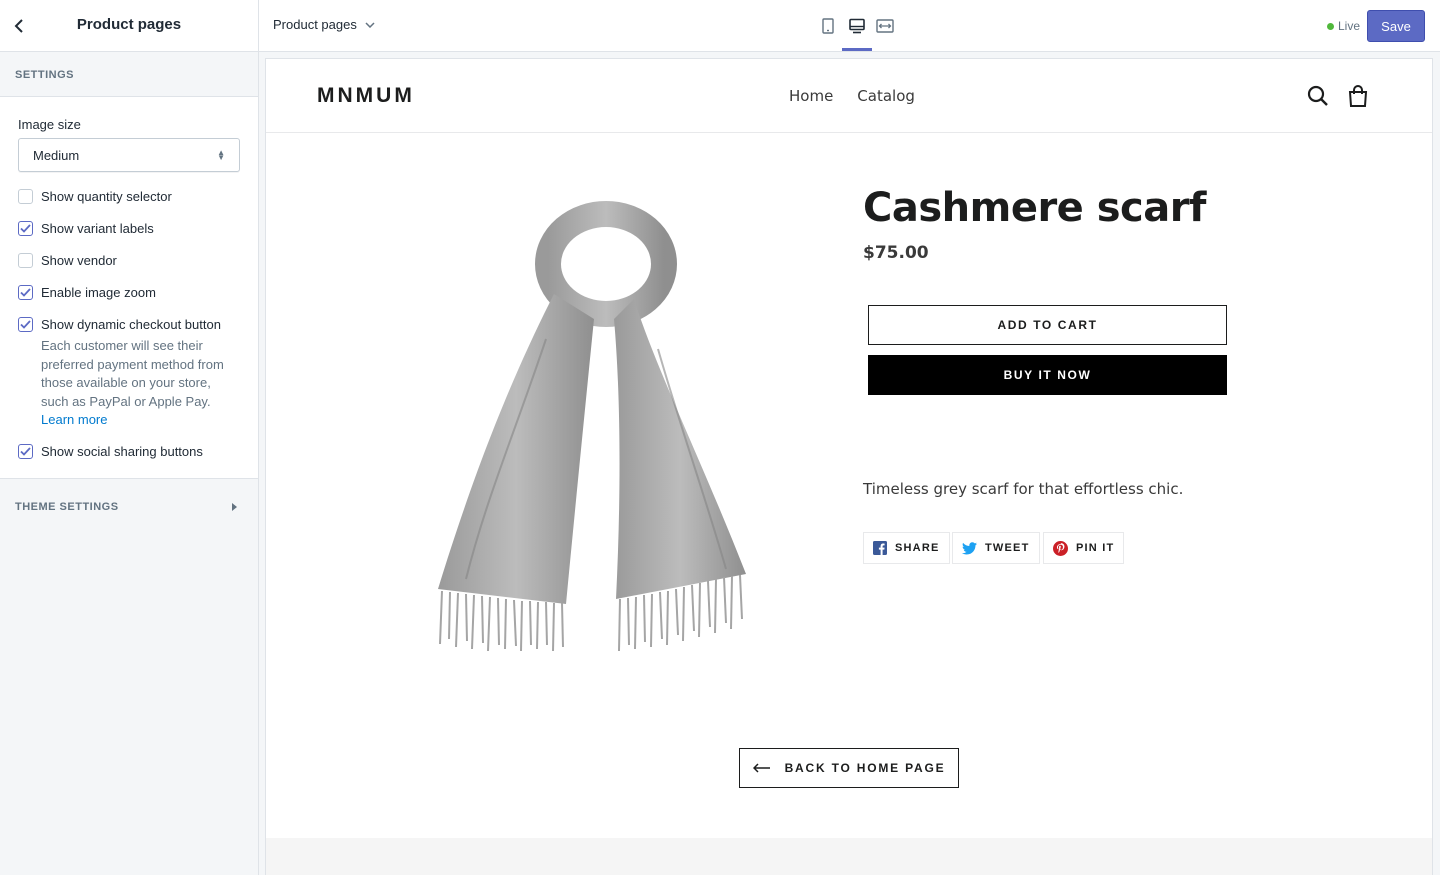 This screenshot has height=875, width=1440. I want to click on image-size-label: Image size, so click(49, 124).